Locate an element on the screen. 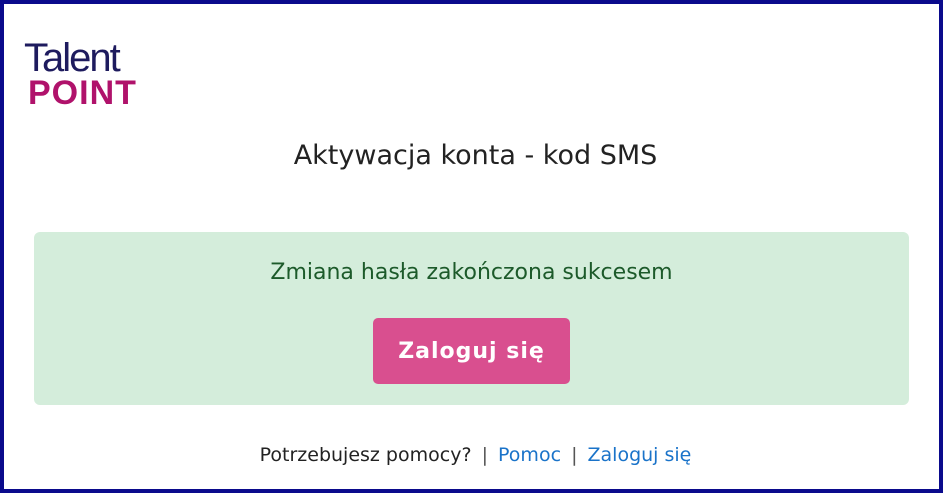 Image resolution: width=943 pixels, height=493 pixels. talentpoint-logo: Talent POINT is located at coordinates (94, 75).